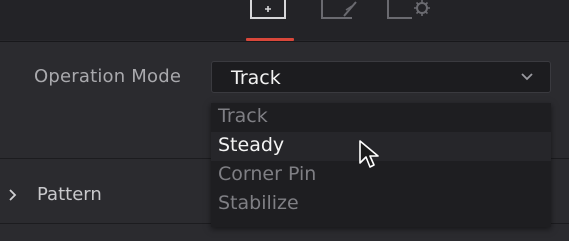 This screenshot has height=241, width=569. What do you see at coordinates (527, 77) in the screenshot?
I see `chevron-down-icon` at bounding box center [527, 77].